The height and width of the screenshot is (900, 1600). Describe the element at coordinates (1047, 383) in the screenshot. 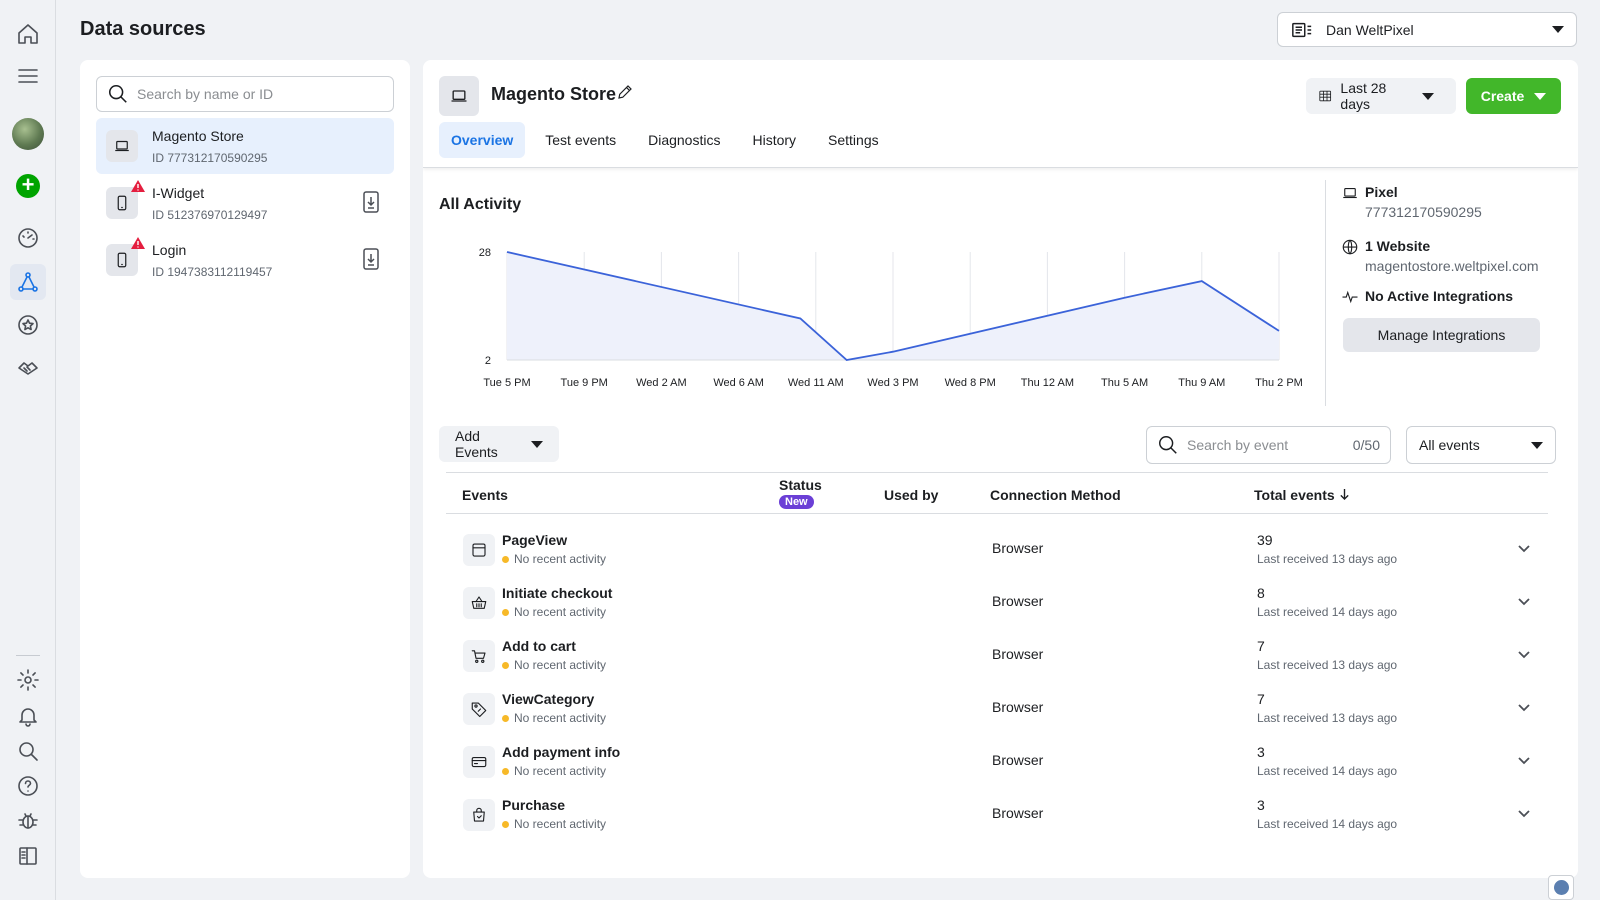

I see `x-tick-label: Thu 12 AM` at that location.